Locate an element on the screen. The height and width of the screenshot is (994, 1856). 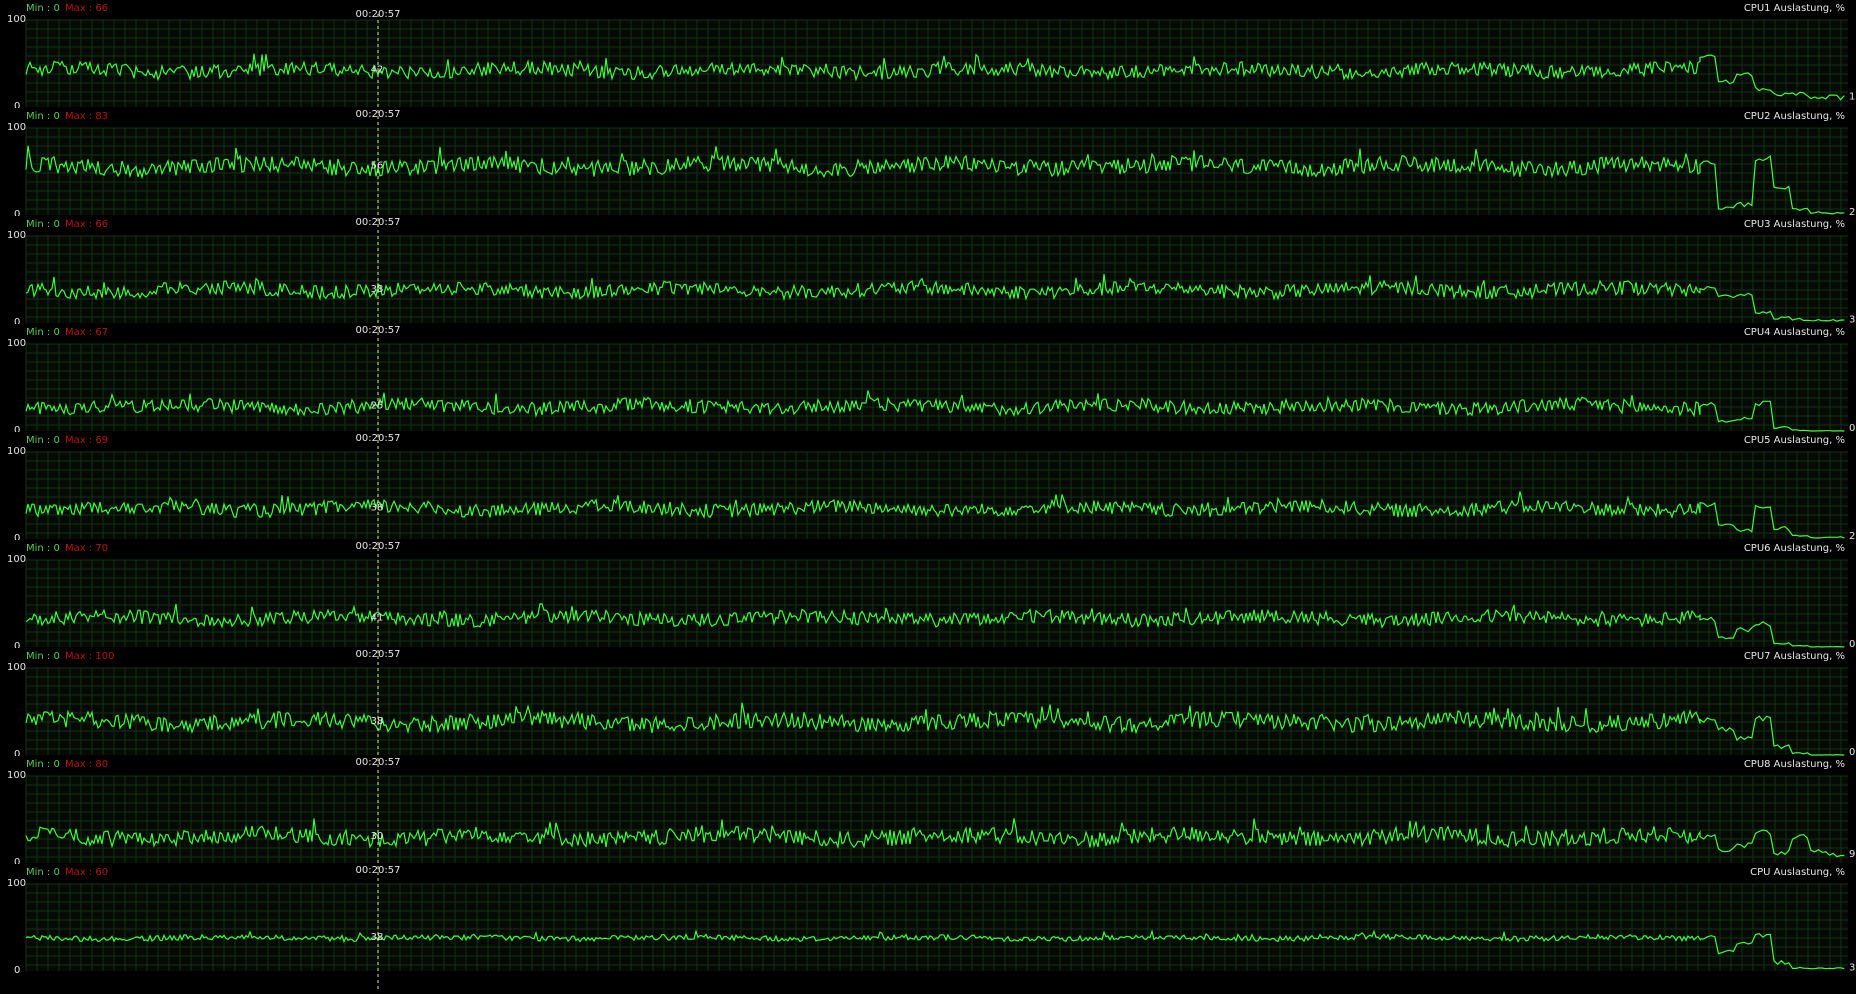
series-title: CPU Auslastung, % is located at coordinates (1797, 872).